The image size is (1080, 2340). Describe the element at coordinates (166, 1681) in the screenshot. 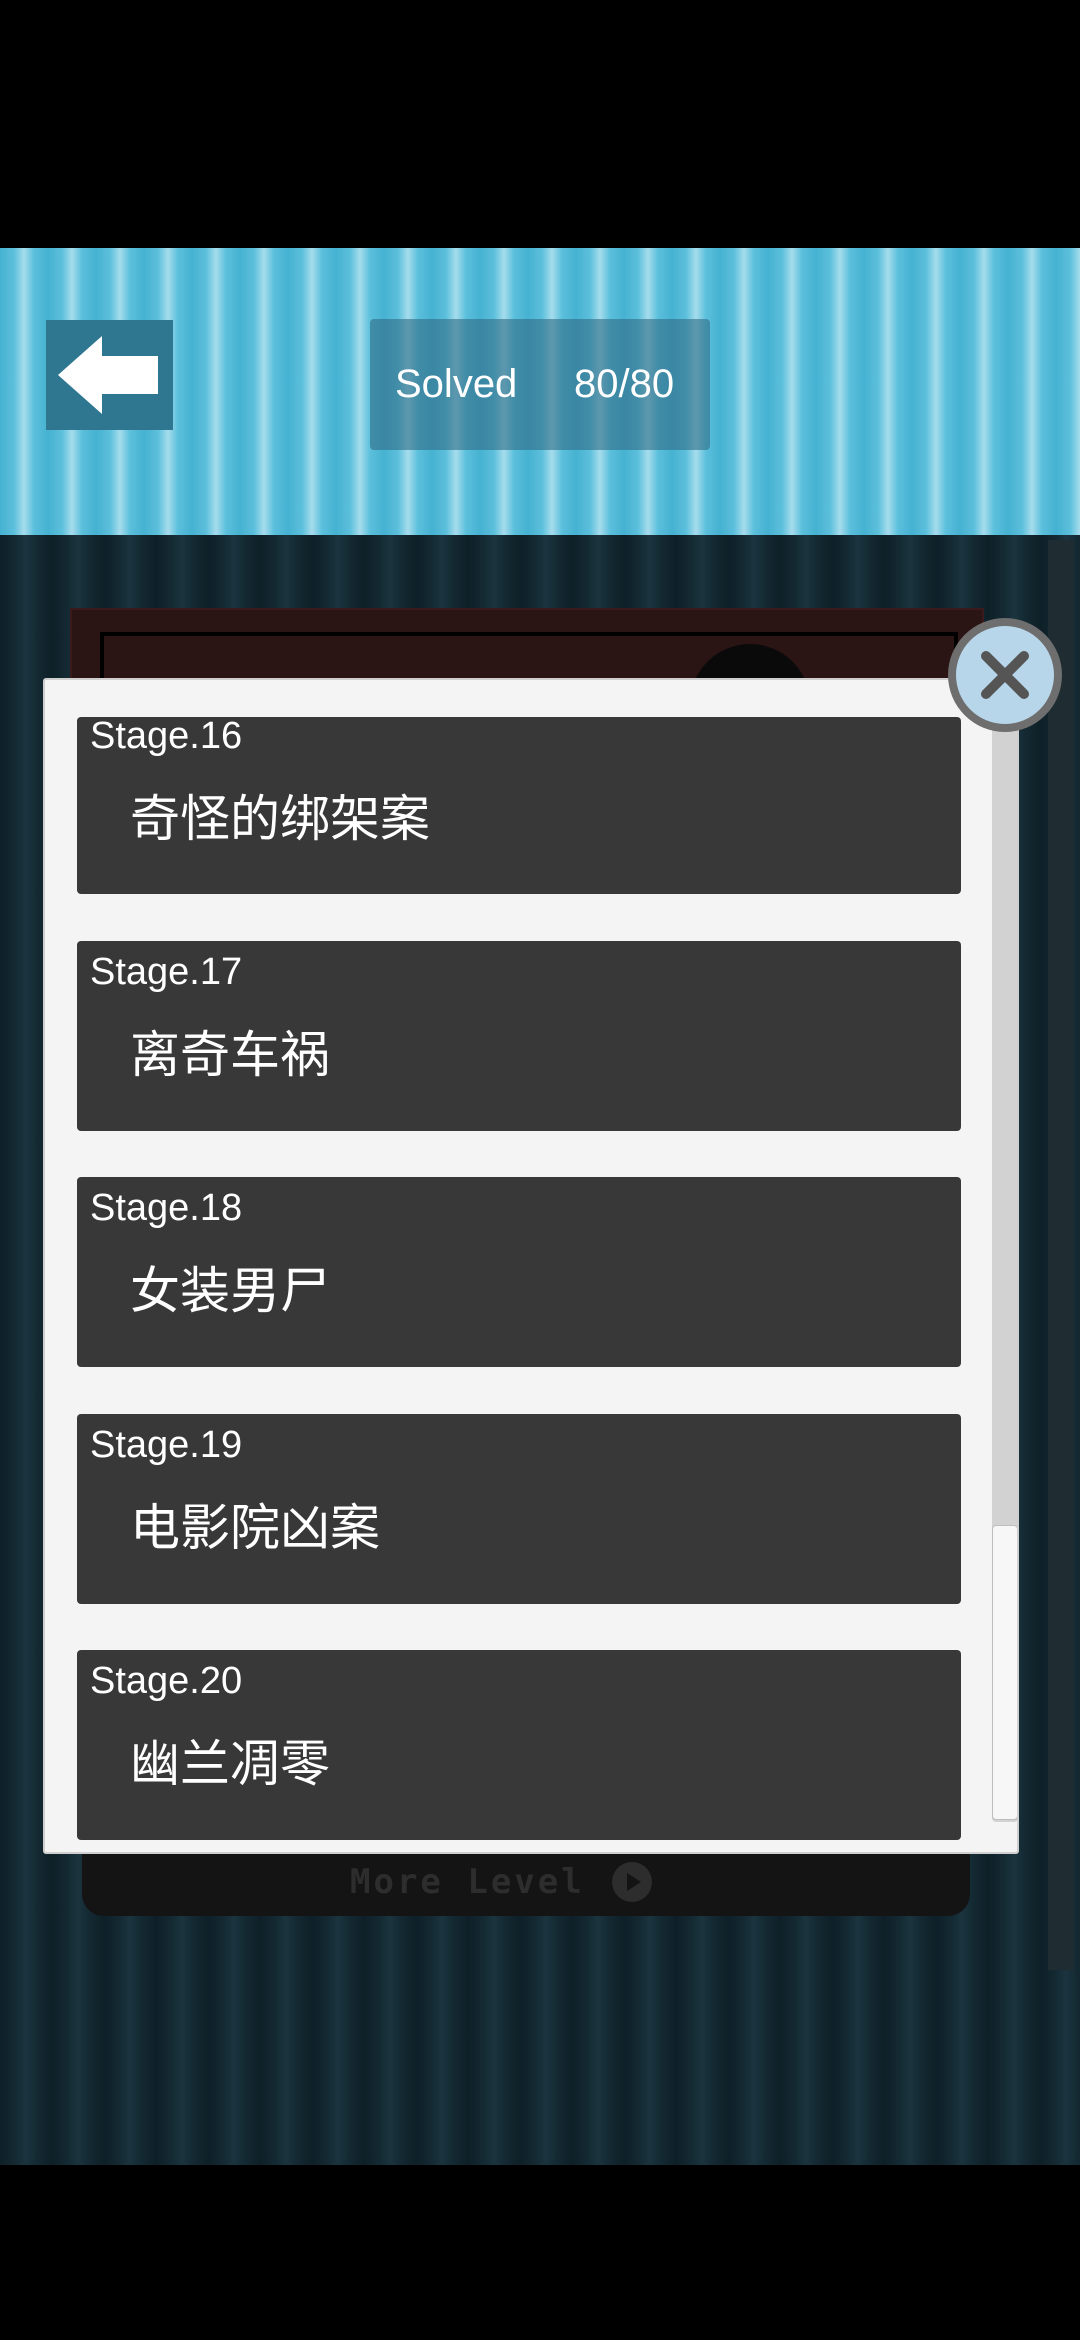

I see `stage-number: Stage.20` at that location.